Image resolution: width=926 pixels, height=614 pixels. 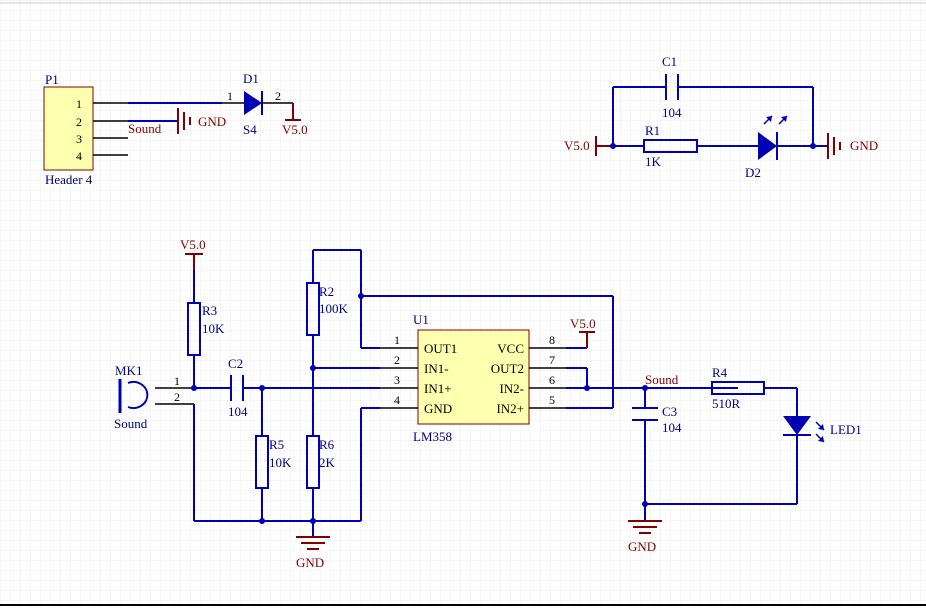 What do you see at coordinates (278, 96) in the screenshot?
I see `d1-pin2: 2` at bounding box center [278, 96].